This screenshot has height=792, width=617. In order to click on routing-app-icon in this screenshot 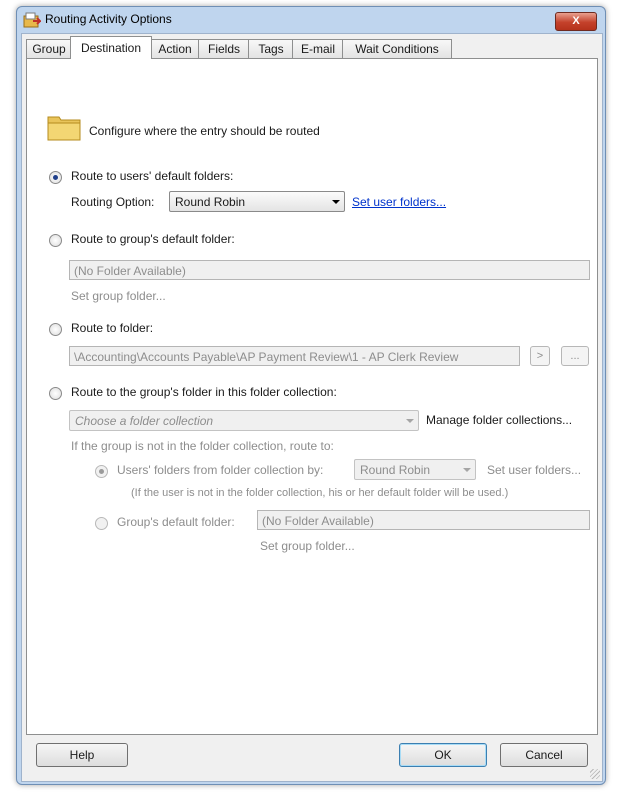, I will do `click(32, 20)`.